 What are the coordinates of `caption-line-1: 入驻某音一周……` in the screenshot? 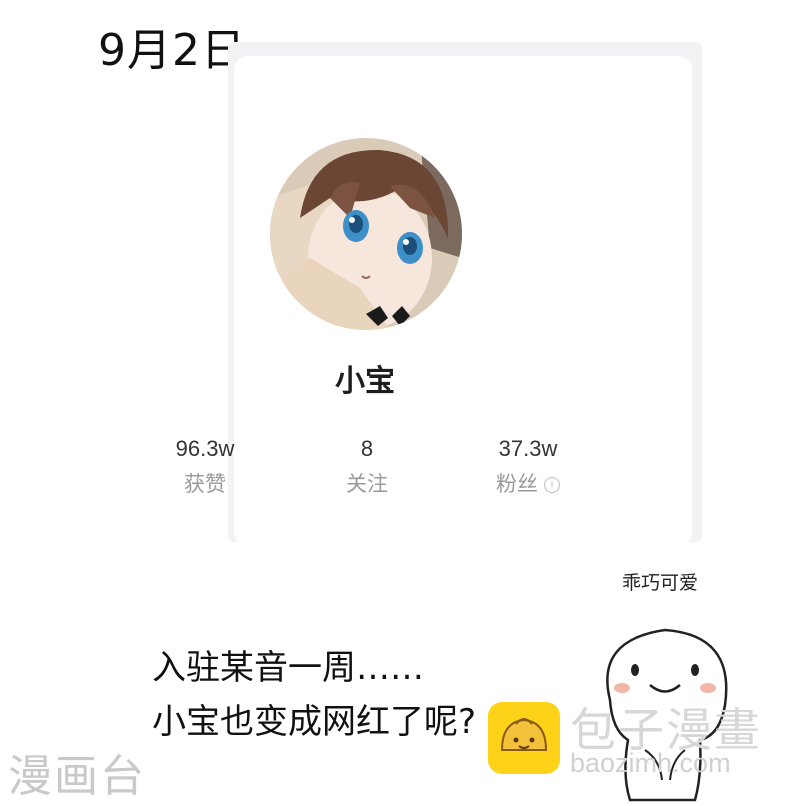 It's located at (288, 668).